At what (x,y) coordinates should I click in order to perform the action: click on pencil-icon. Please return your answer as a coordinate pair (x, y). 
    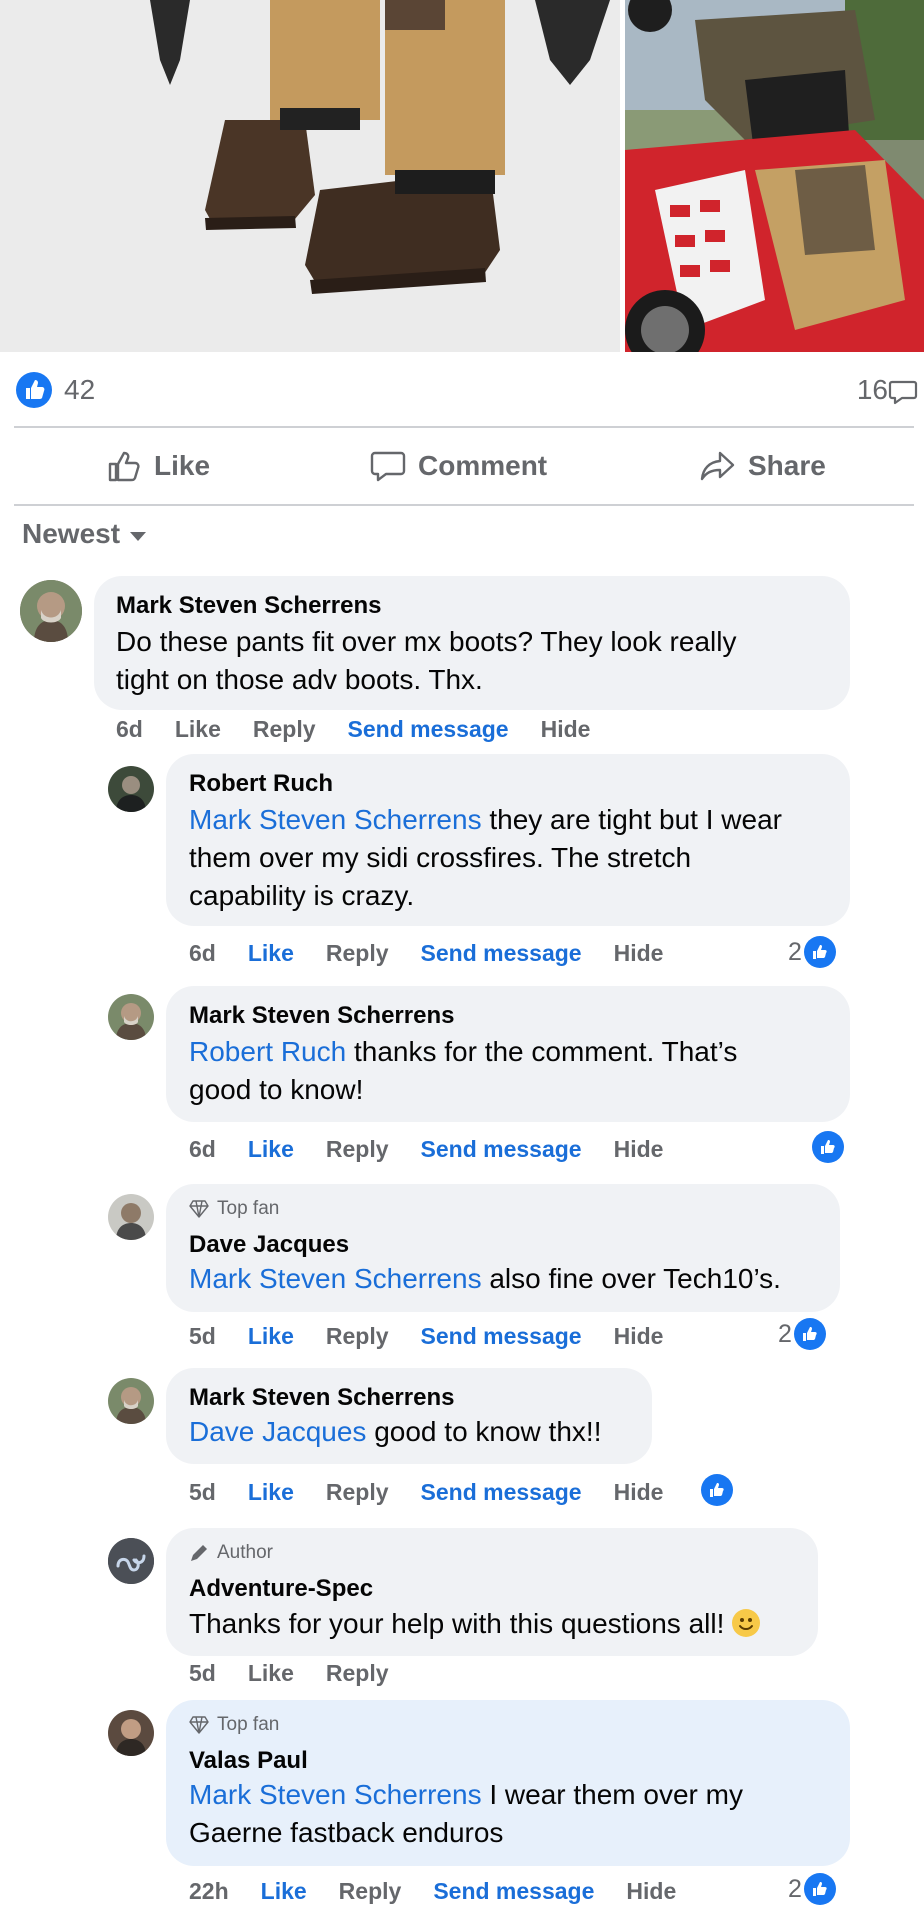
    Looking at the image, I should click on (199, 1553).